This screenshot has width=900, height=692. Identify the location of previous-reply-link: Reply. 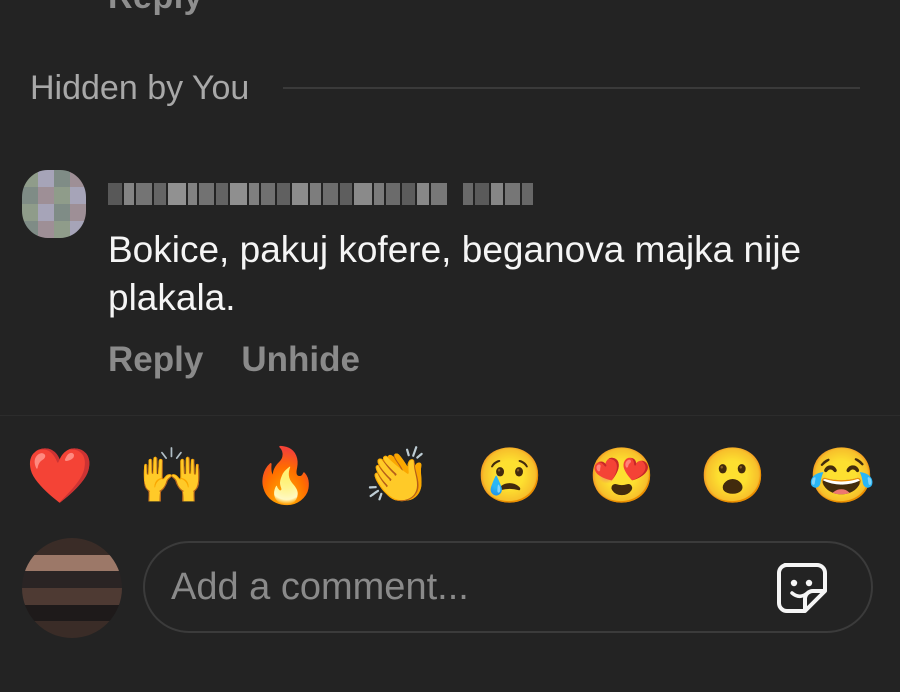
(155, 8).